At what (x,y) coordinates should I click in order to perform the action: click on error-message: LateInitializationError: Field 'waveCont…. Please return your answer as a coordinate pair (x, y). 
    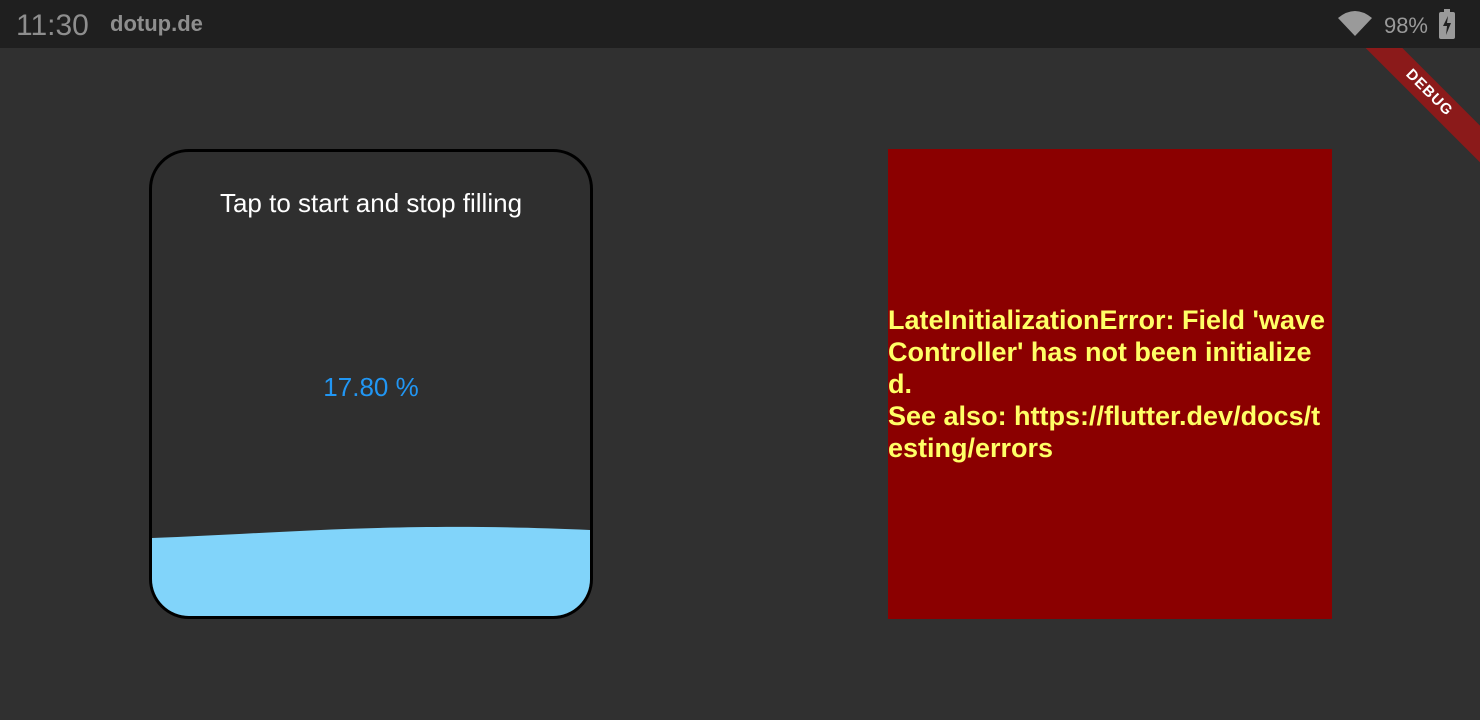
    Looking at the image, I should click on (1107, 384).